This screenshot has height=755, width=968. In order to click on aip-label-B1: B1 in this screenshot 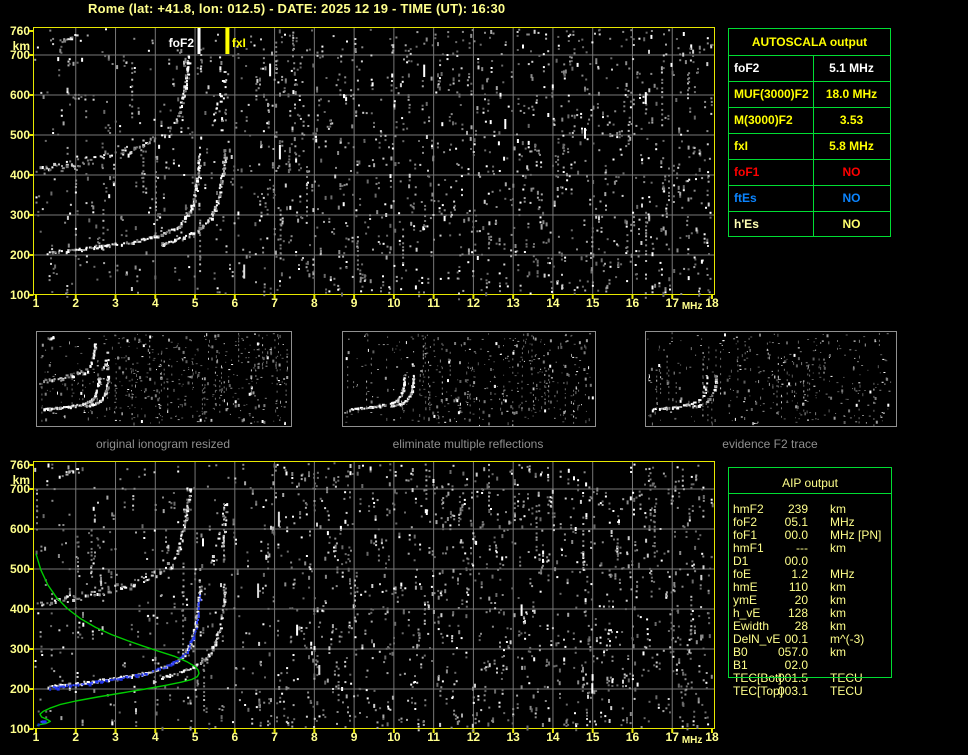, I will do `click(740, 665)`.